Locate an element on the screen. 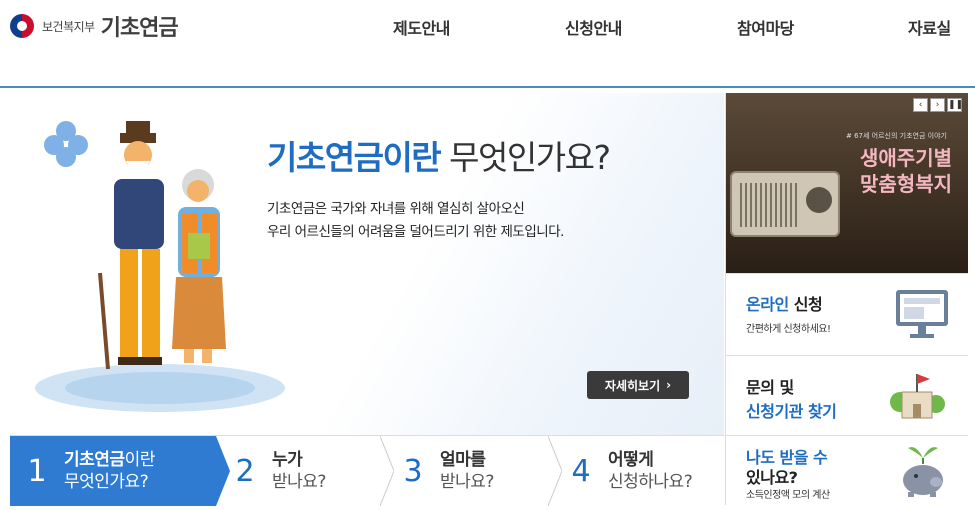  nav-item-system-info: 제도안내 is located at coordinates (421, 27).